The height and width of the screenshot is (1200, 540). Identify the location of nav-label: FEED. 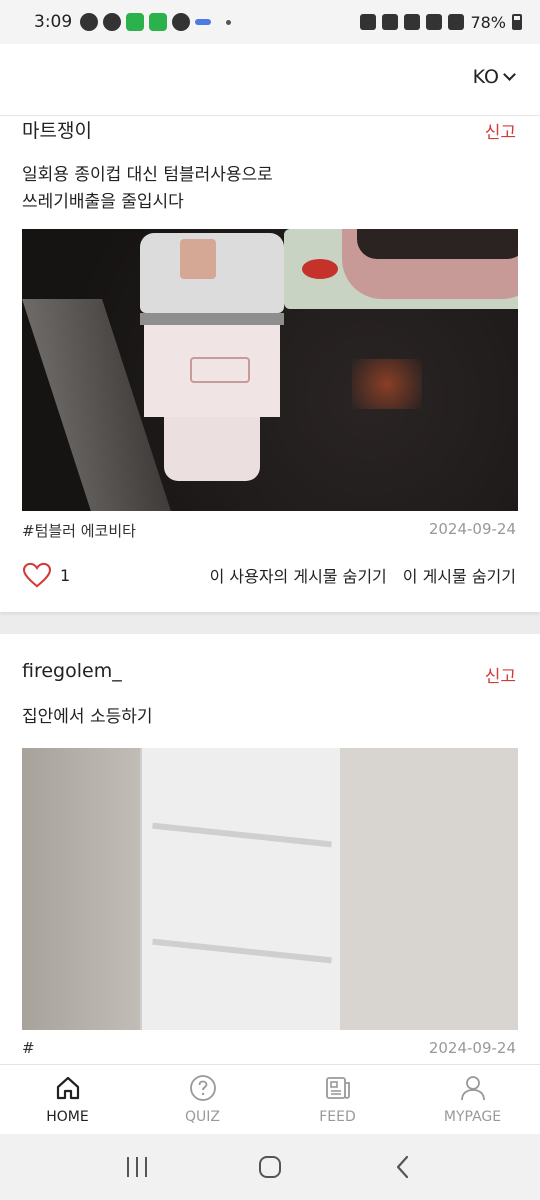
(337, 1117).